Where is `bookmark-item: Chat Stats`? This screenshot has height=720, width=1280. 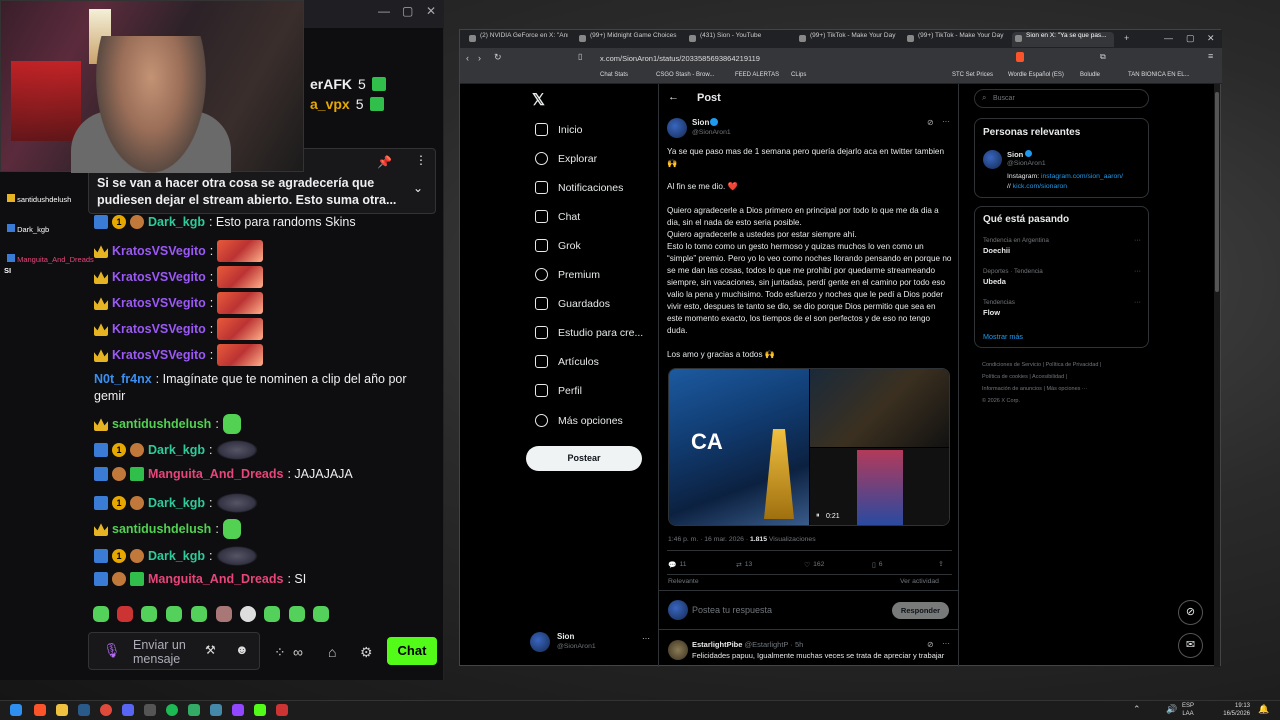 bookmark-item: Chat Stats is located at coordinates (614, 75).